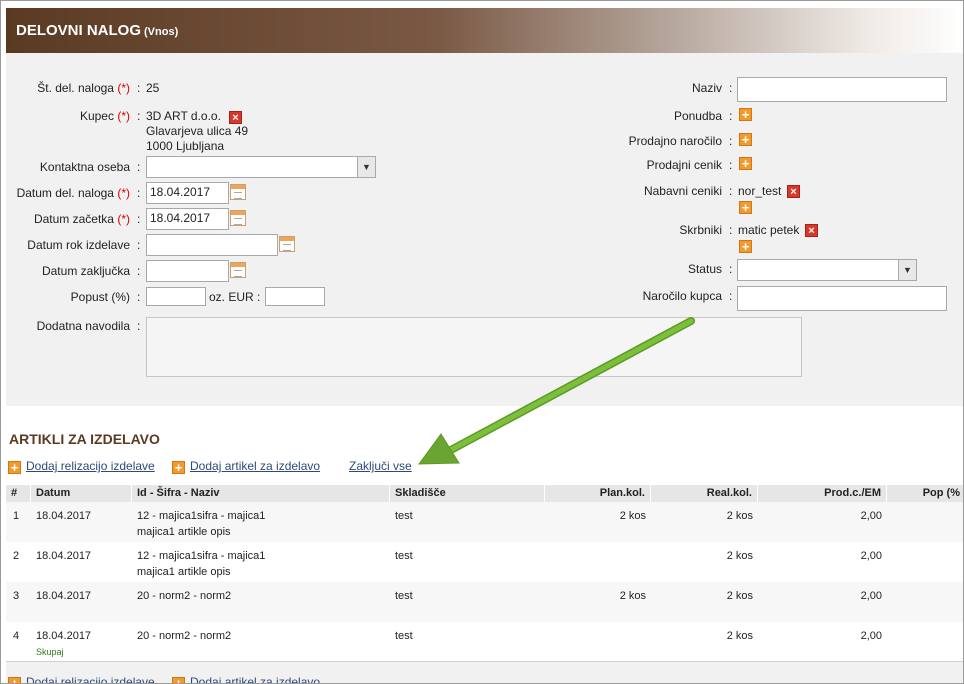  I want to click on annotation-arrow, so click(556, 391).